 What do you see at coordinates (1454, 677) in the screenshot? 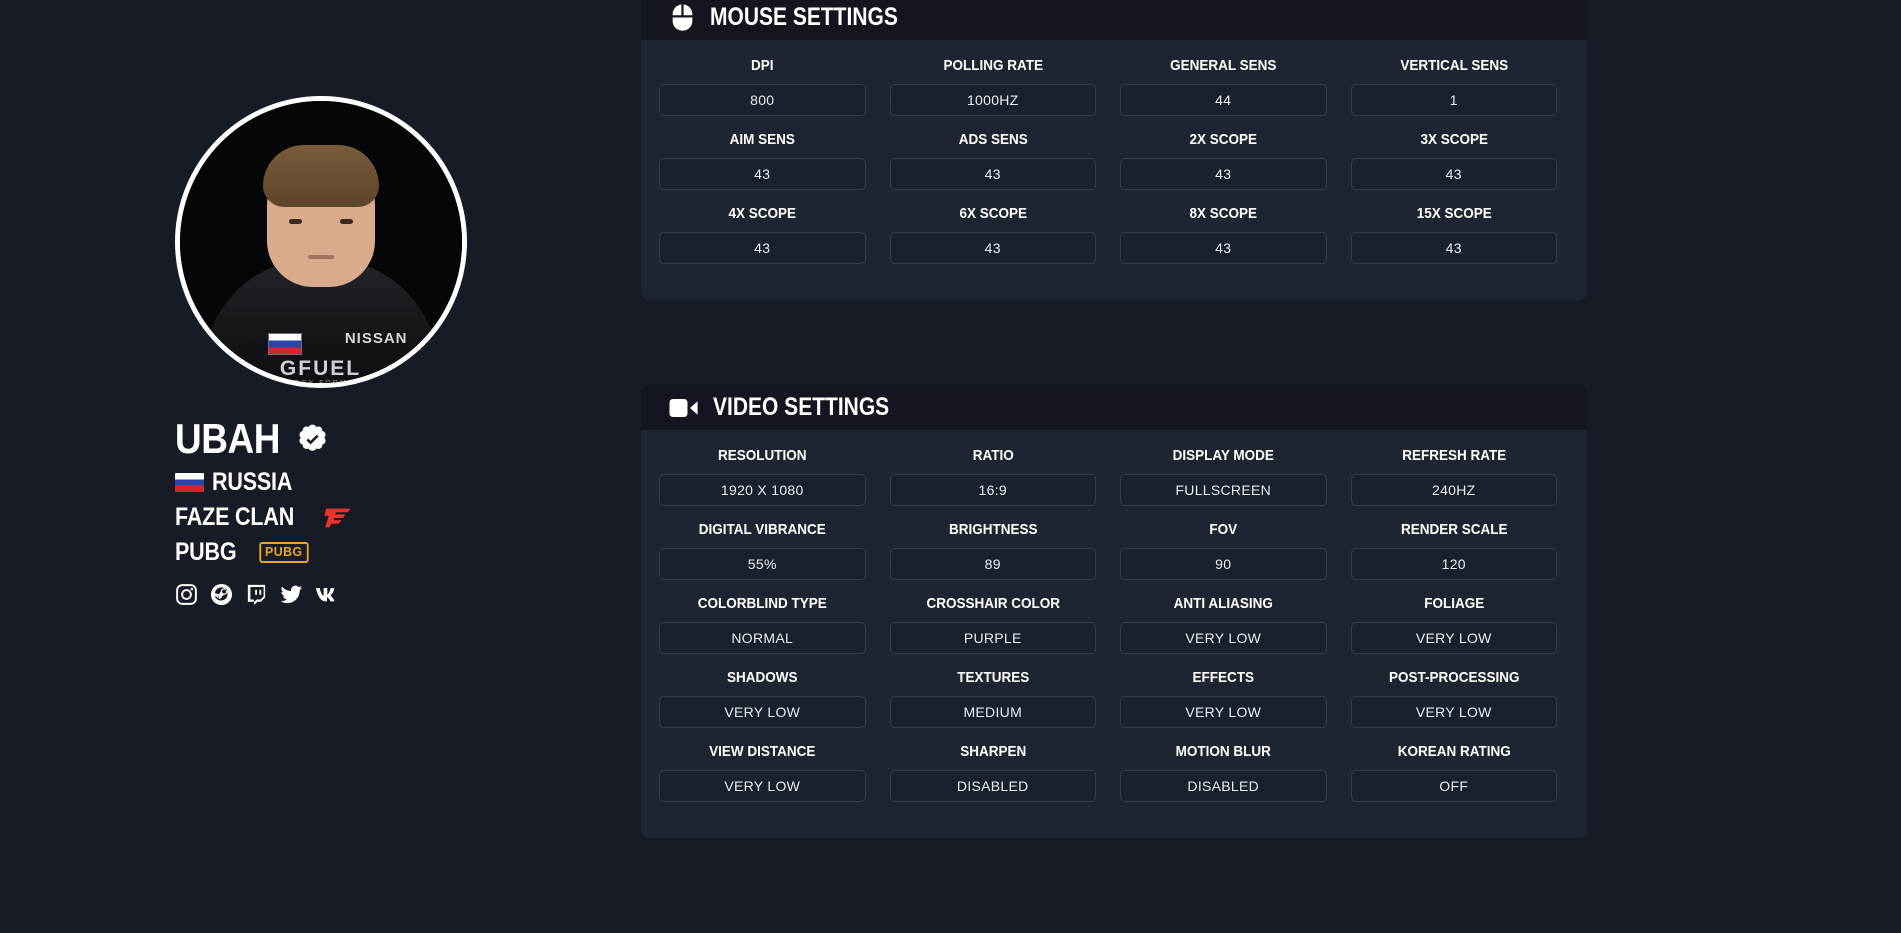
I see `setting-label: POST-PROCESSING` at bounding box center [1454, 677].